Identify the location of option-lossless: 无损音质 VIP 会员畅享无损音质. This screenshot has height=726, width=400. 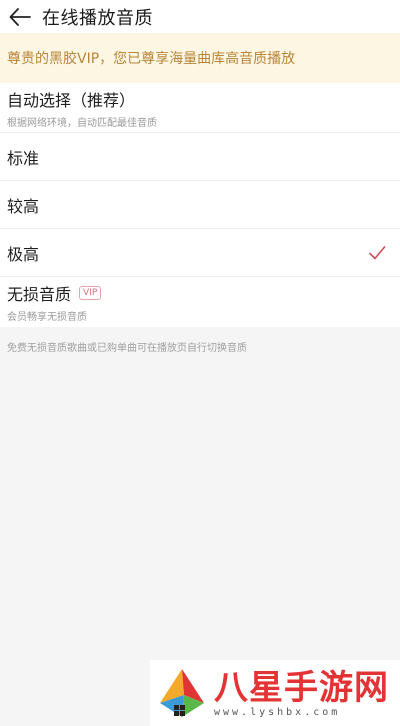
(200, 302).